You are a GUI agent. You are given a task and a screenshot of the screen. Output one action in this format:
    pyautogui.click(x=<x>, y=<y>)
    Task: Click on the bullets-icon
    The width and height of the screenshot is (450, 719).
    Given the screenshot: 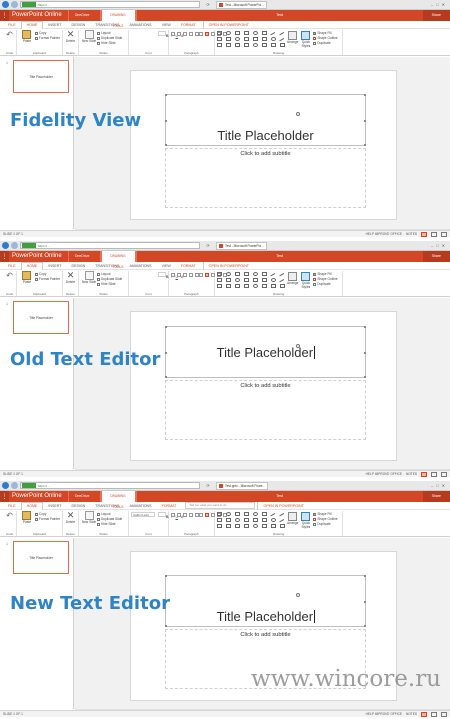 What is the action you would take?
    pyautogui.click(x=173, y=274)
    